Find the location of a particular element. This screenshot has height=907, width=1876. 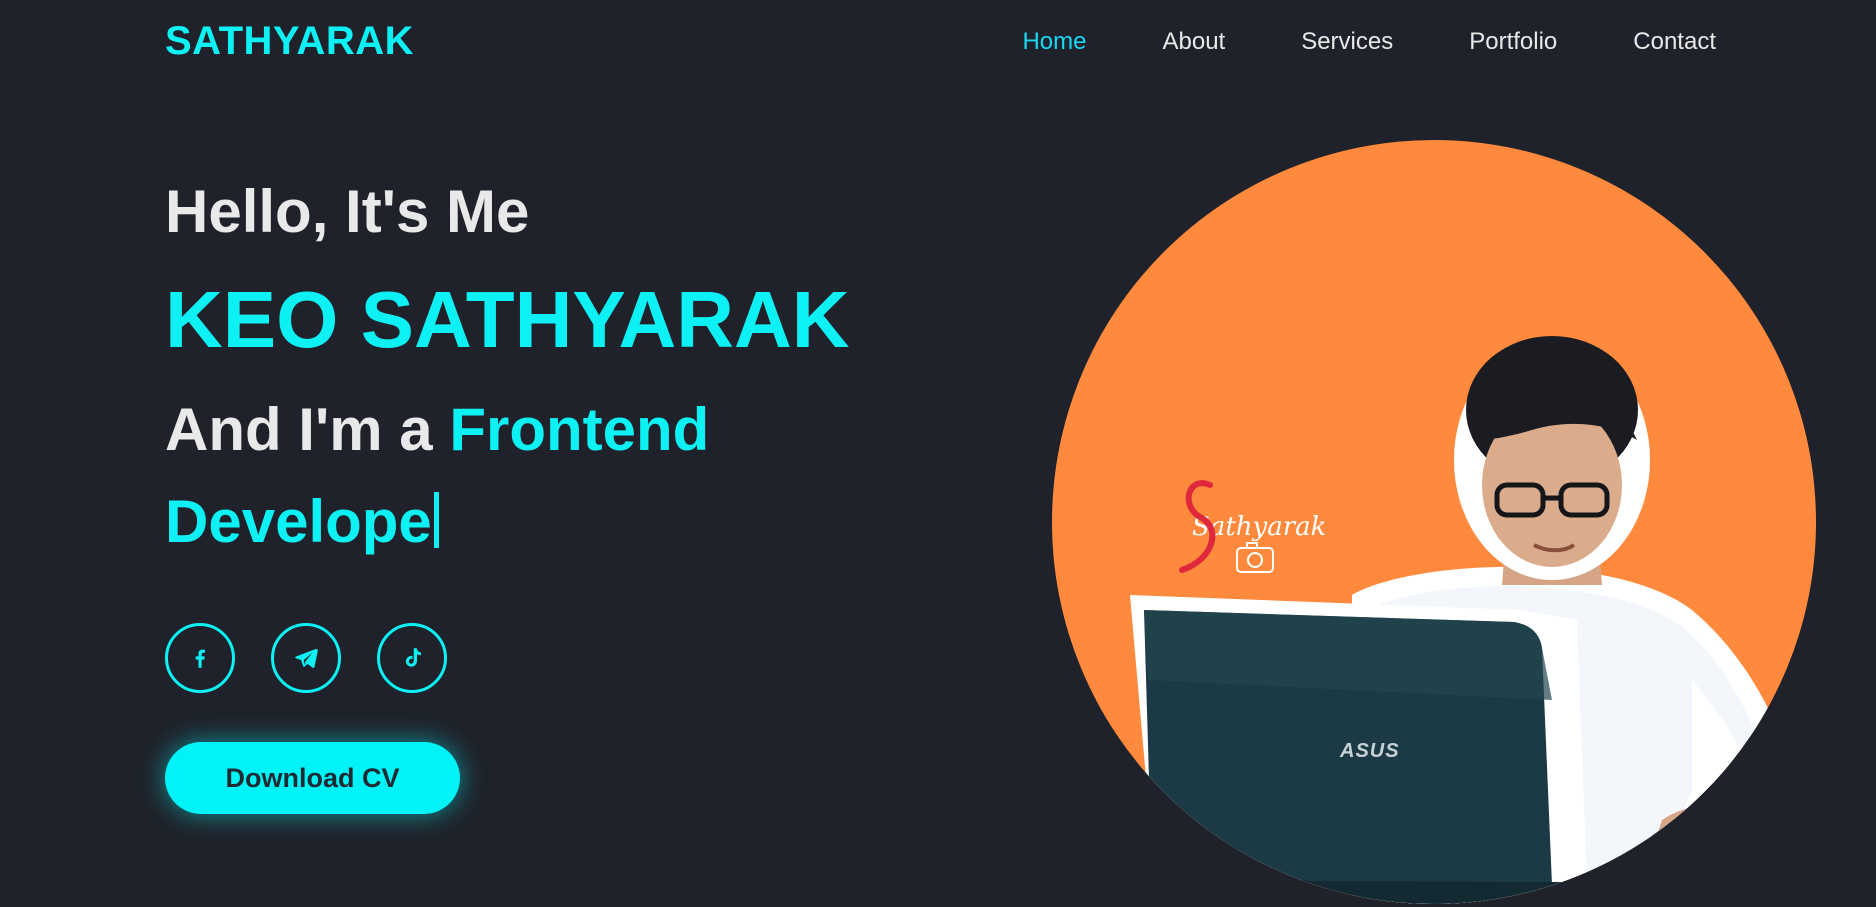

main-nav: Home About Services Portfolio Contact is located at coordinates (1331, 42).